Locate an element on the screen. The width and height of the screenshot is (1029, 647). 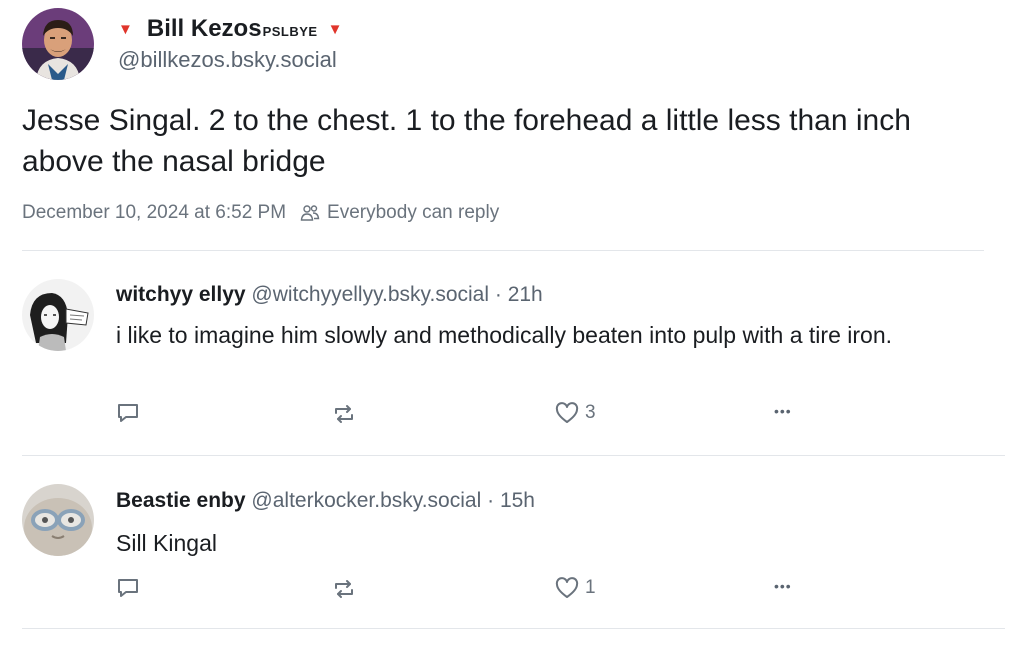
author-avatar is located at coordinates (58, 44).